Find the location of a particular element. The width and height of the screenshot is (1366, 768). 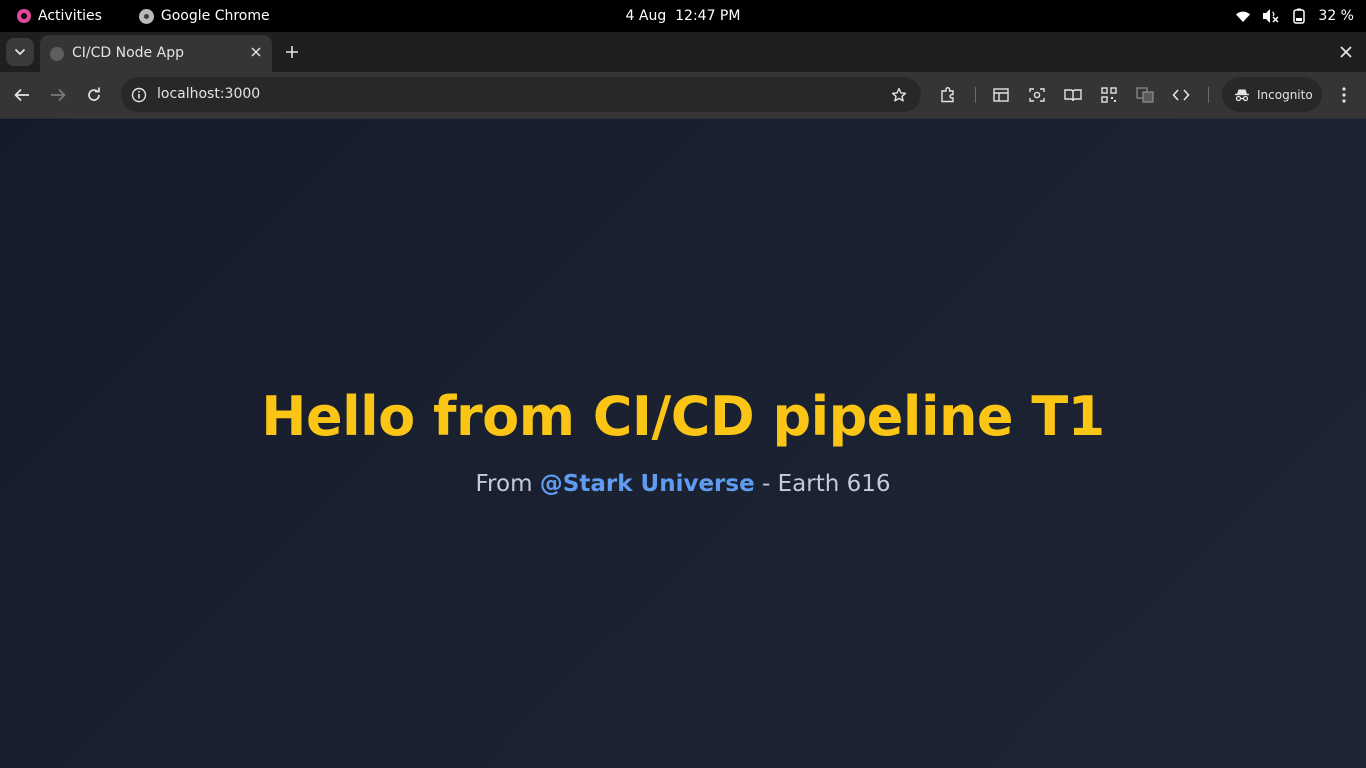

activities-label: Activities is located at coordinates (70, 16).